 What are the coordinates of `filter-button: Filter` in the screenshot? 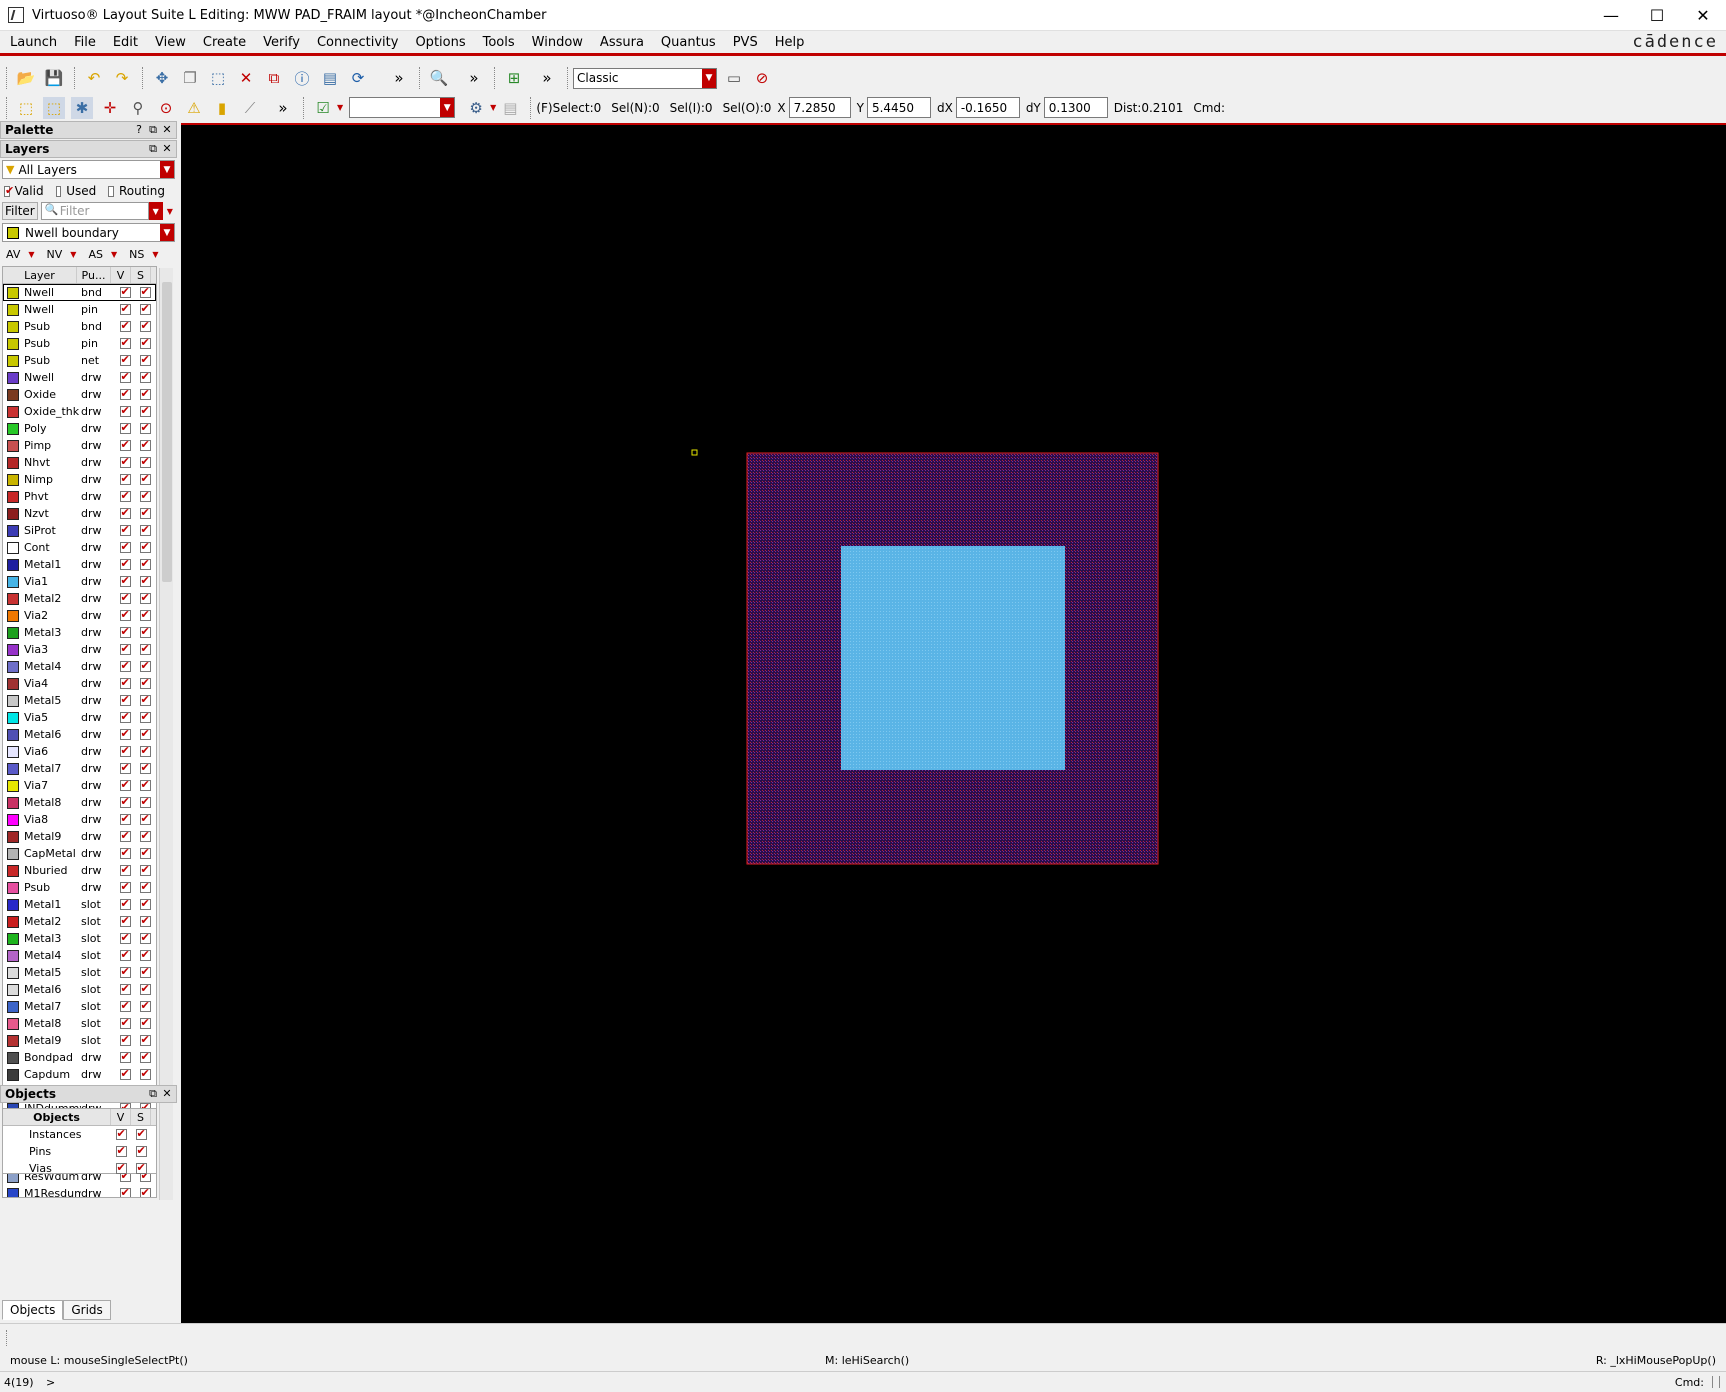 It's located at (20, 211).